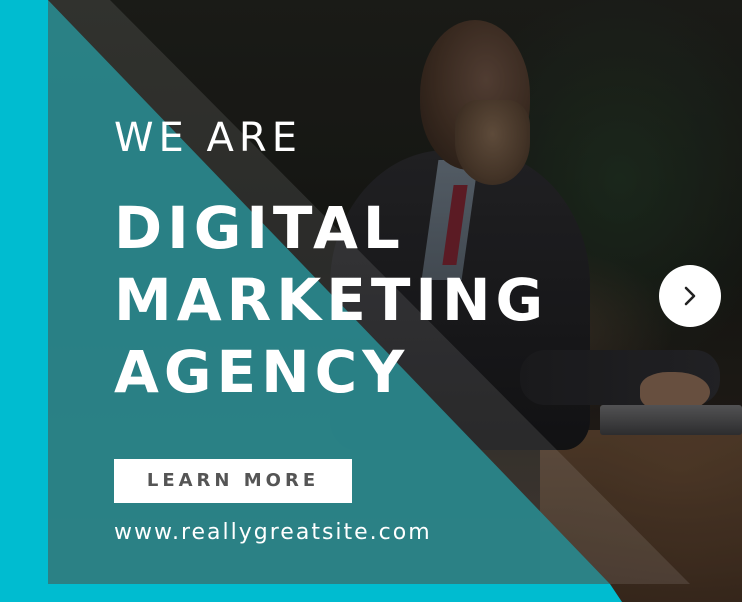  What do you see at coordinates (233, 481) in the screenshot?
I see `learn-more-button: LEARN MORE` at bounding box center [233, 481].